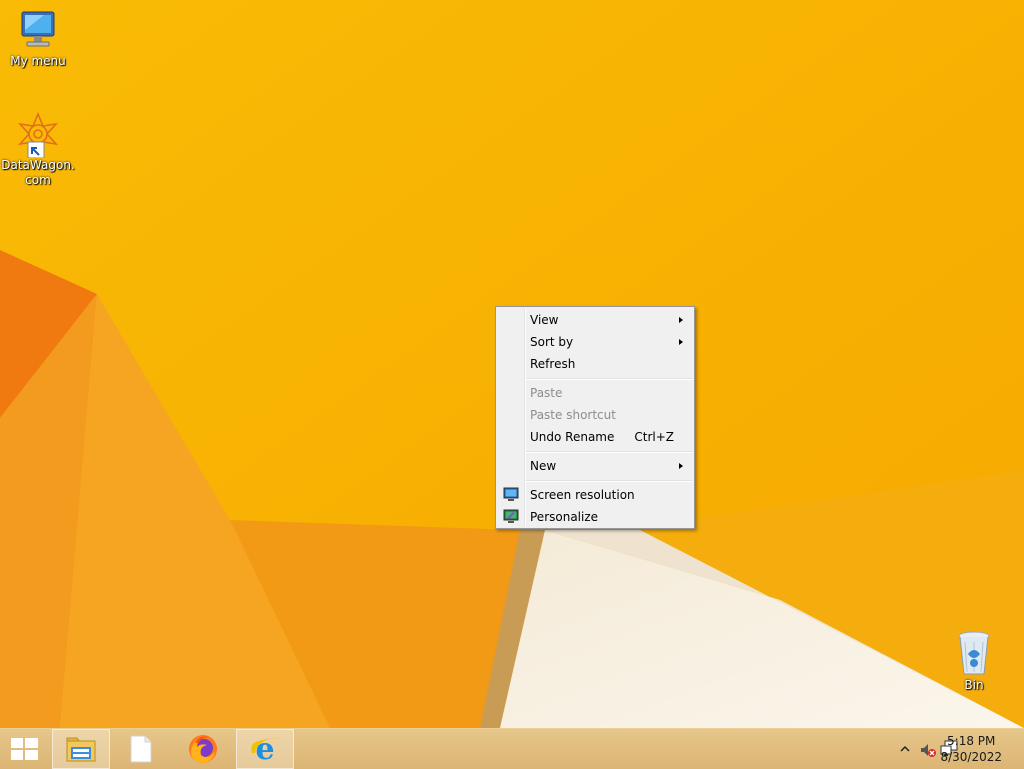  I want to click on menu-item-undo-rename: Undo Rename Ctrl+Z, so click(595, 437).